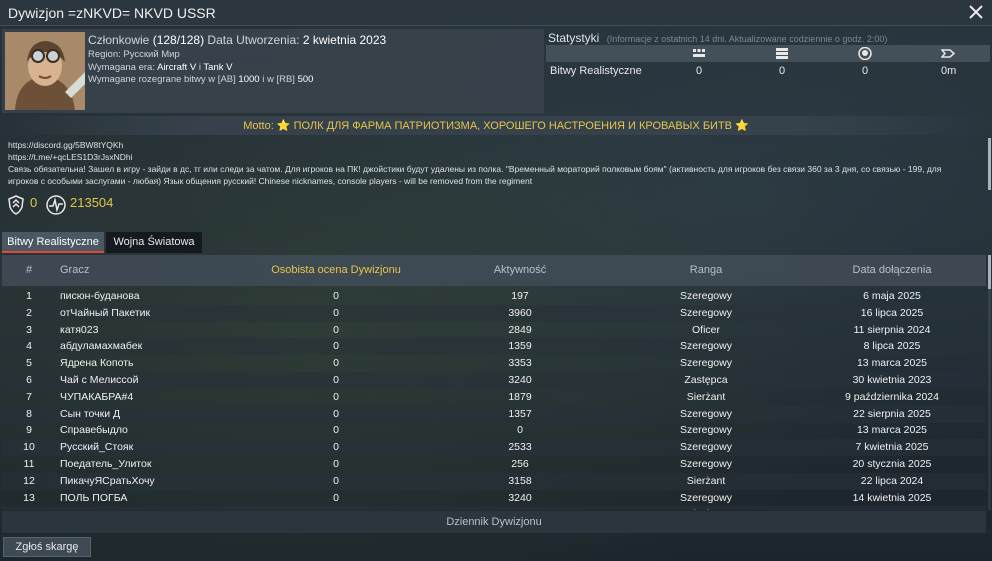 The height and width of the screenshot is (561, 992). I want to click on player-name: Справебыдло, so click(94, 430).